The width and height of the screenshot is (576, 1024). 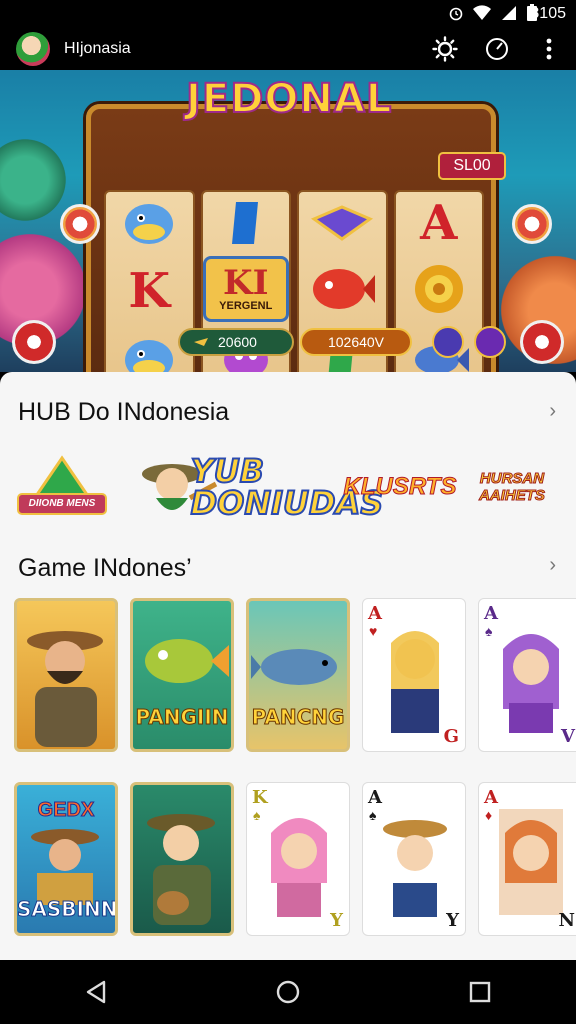 I want to click on status-icons, so click(x=493, y=13).